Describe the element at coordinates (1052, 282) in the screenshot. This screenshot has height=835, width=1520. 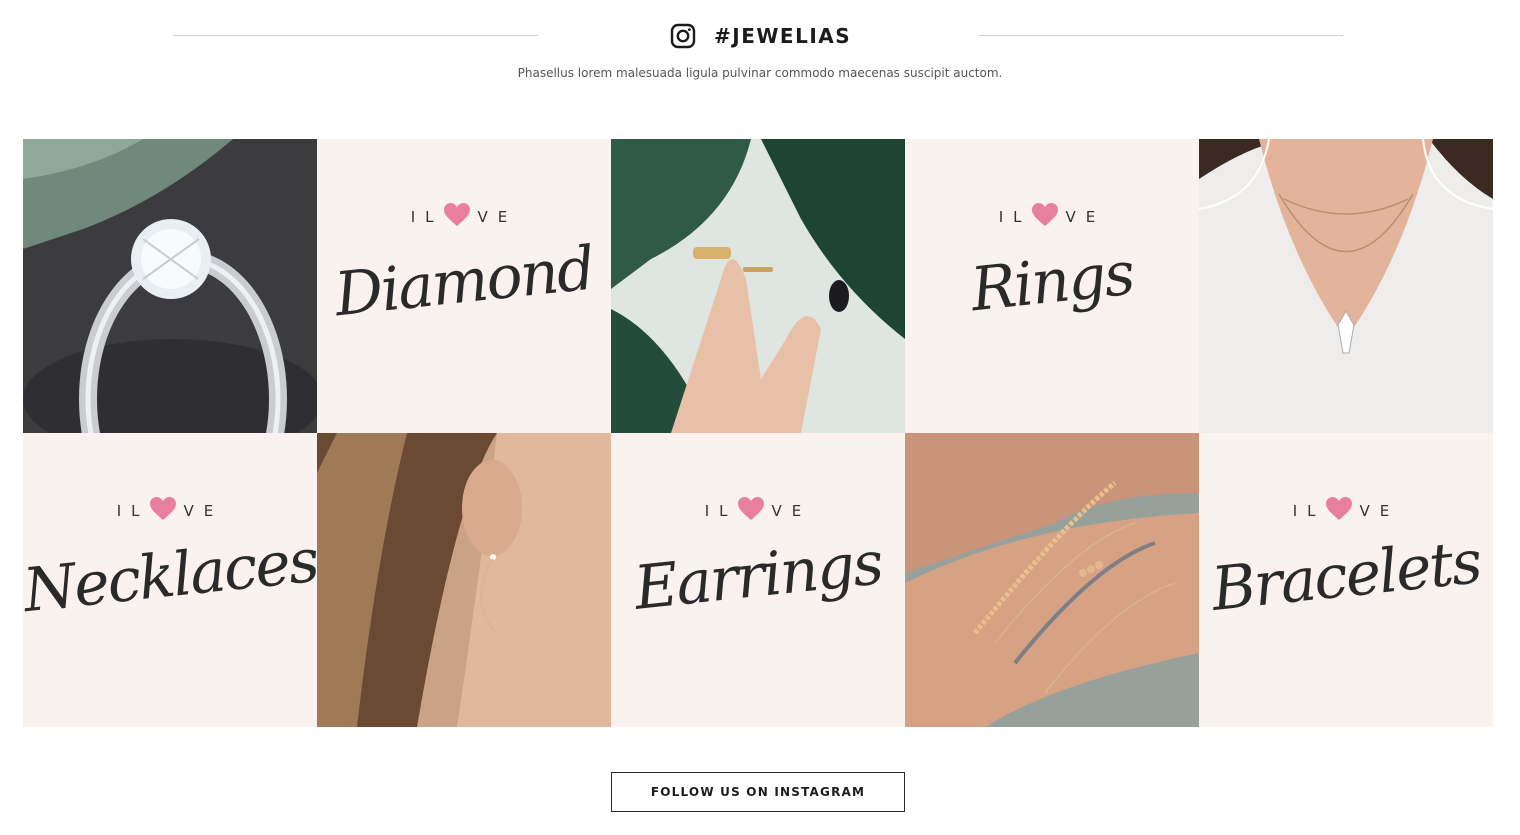
I see `category-word: Rings` at that location.